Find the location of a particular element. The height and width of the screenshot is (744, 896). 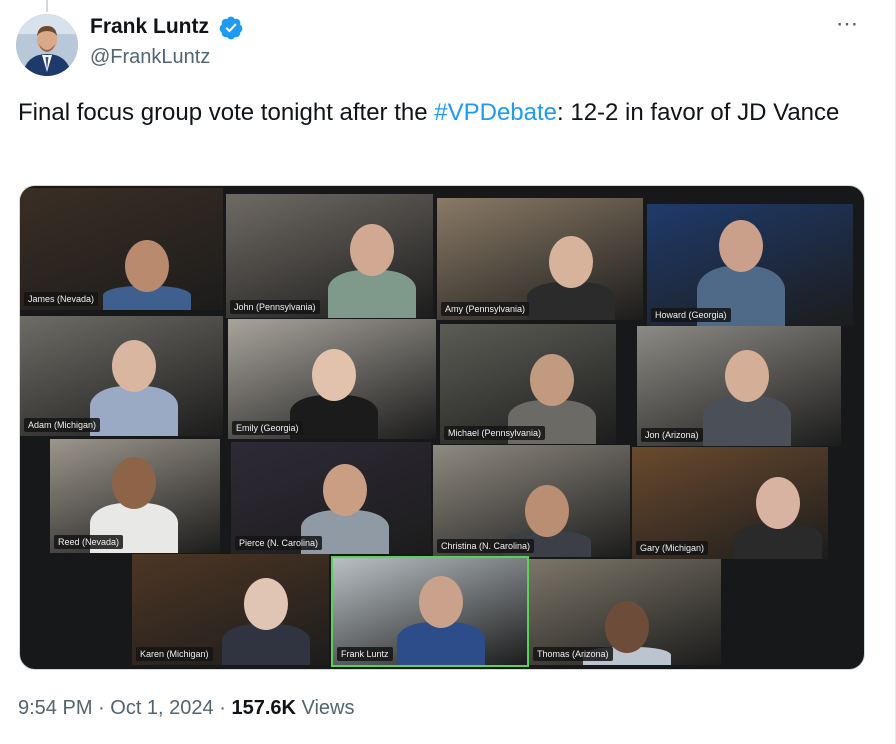

tweet-meta: 9:54 PM · Oct 1, 2024 · 157.6K Views is located at coordinates (186, 708).